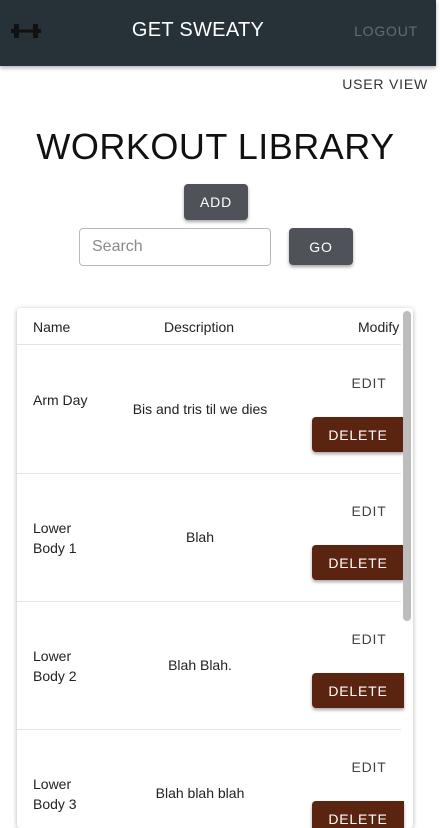  What do you see at coordinates (200, 537) in the screenshot?
I see `workout-description: Blah` at bounding box center [200, 537].